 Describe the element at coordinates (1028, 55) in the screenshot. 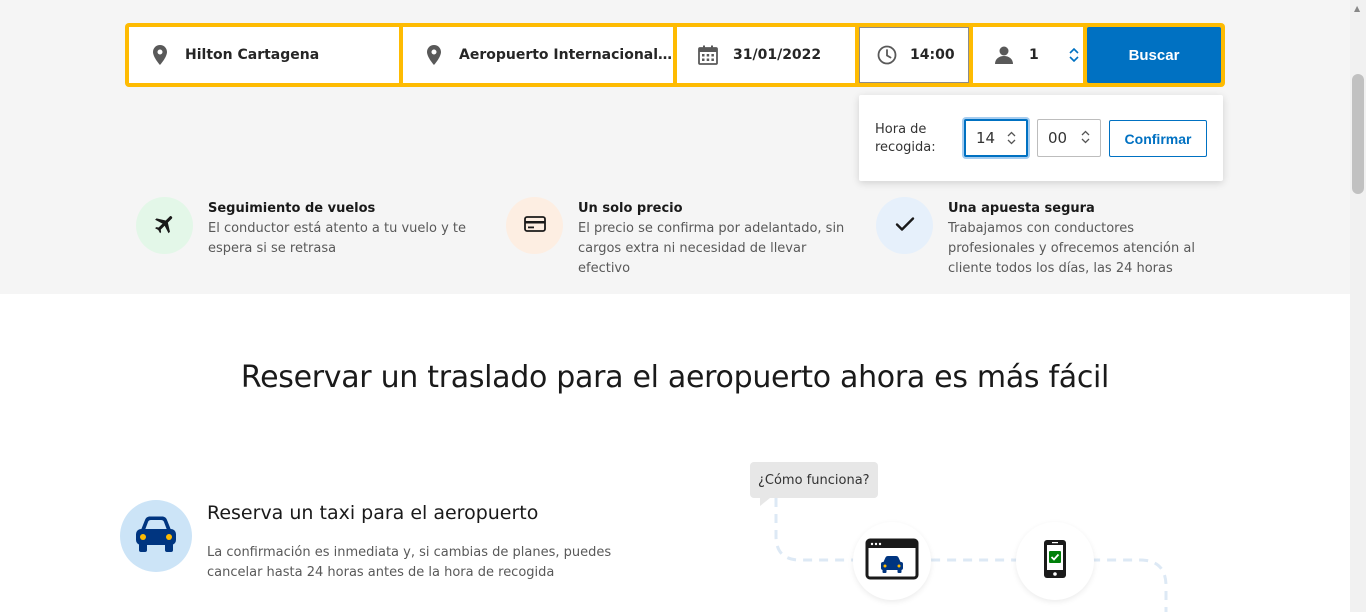

I see `passengers-field: 1` at that location.